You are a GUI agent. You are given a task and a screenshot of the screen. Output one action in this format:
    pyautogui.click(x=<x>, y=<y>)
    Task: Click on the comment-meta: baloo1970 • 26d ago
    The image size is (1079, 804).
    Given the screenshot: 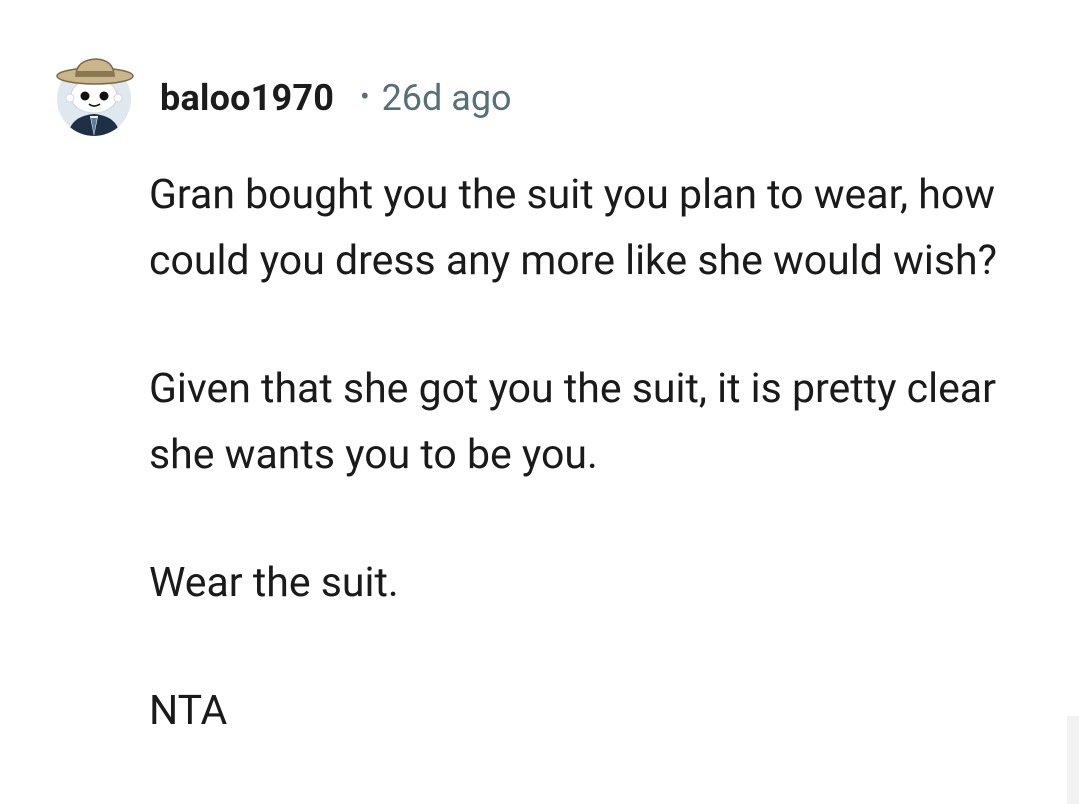 What is the action you would take?
    pyautogui.click(x=336, y=98)
    